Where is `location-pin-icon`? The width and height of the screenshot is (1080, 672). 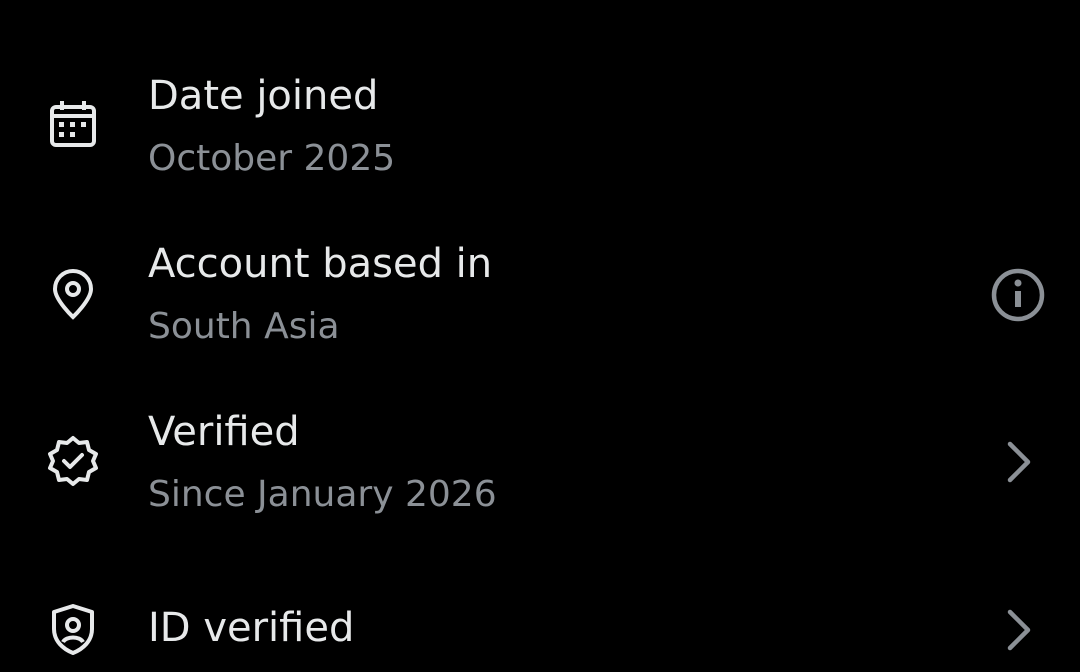
location-pin-icon is located at coordinates (73, 294).